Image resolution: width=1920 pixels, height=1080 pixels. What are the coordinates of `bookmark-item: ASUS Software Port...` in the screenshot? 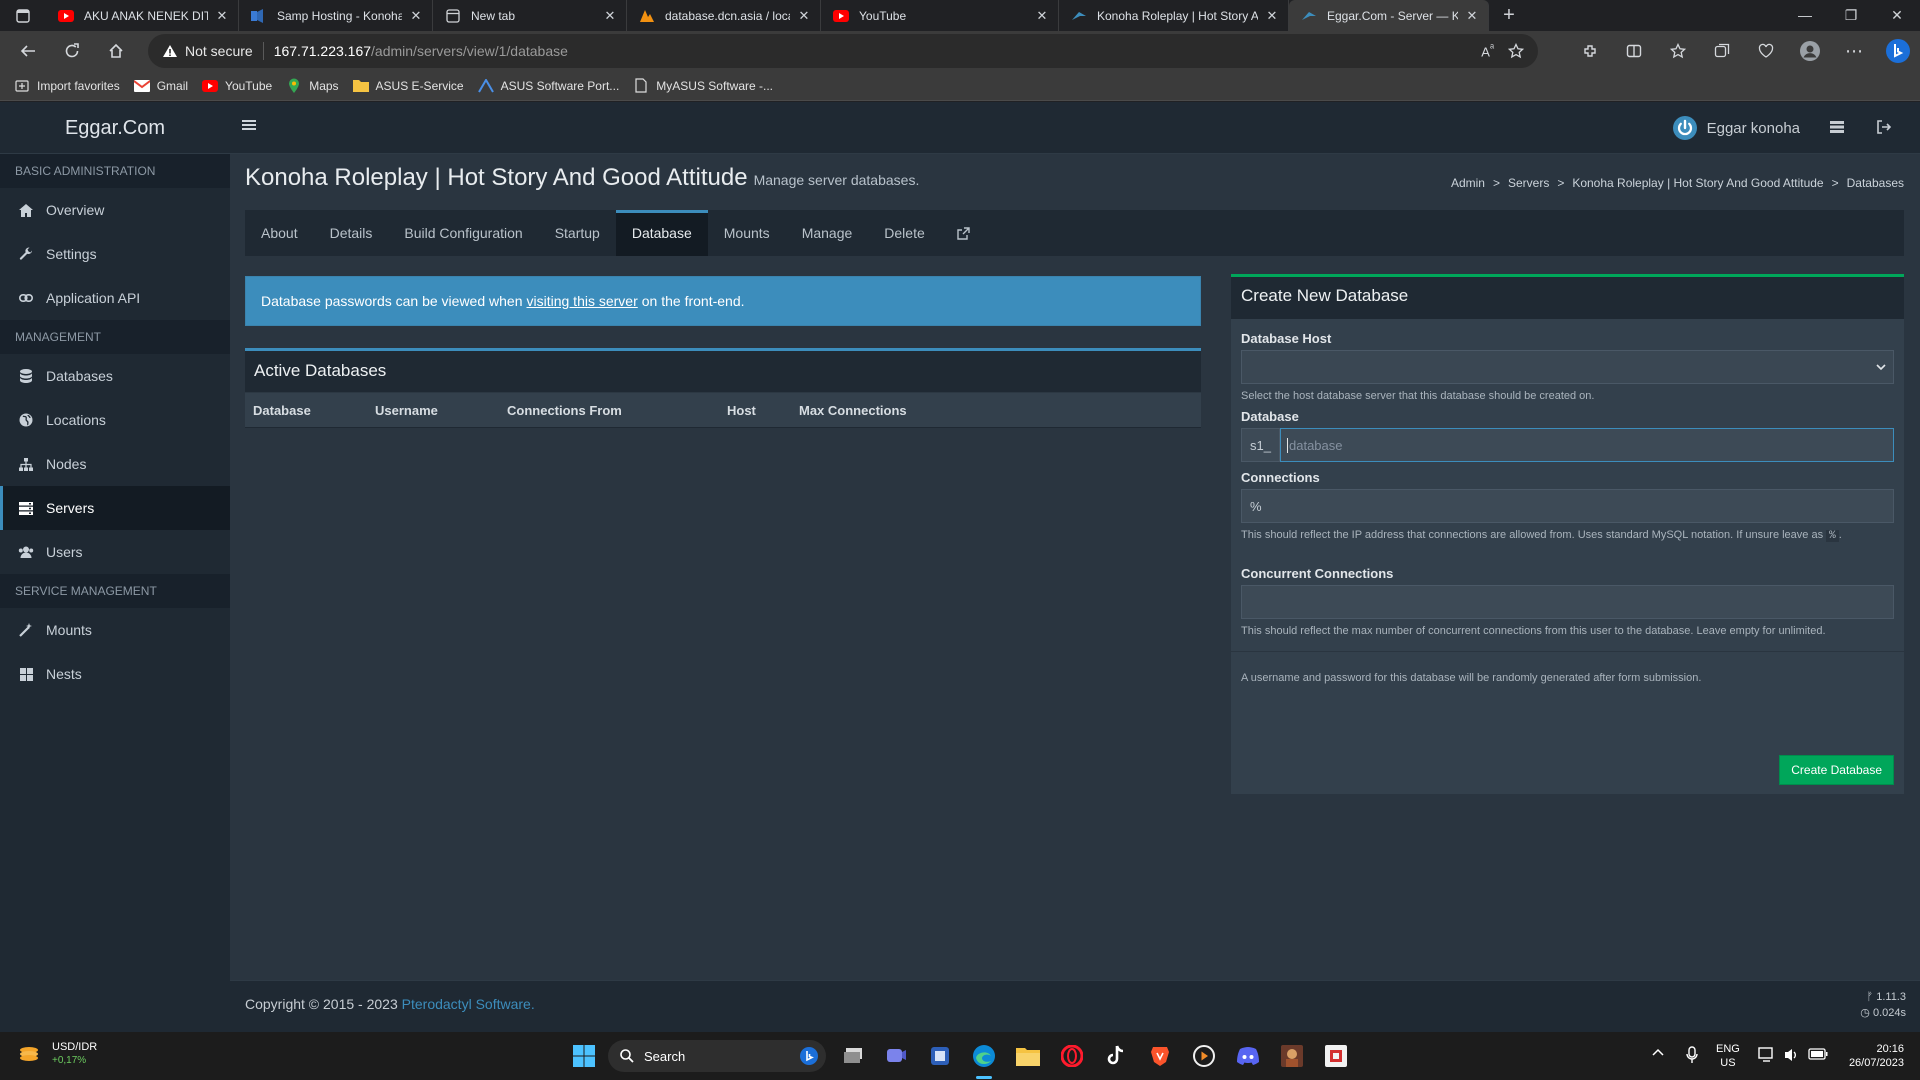 It's located at (548, 86).